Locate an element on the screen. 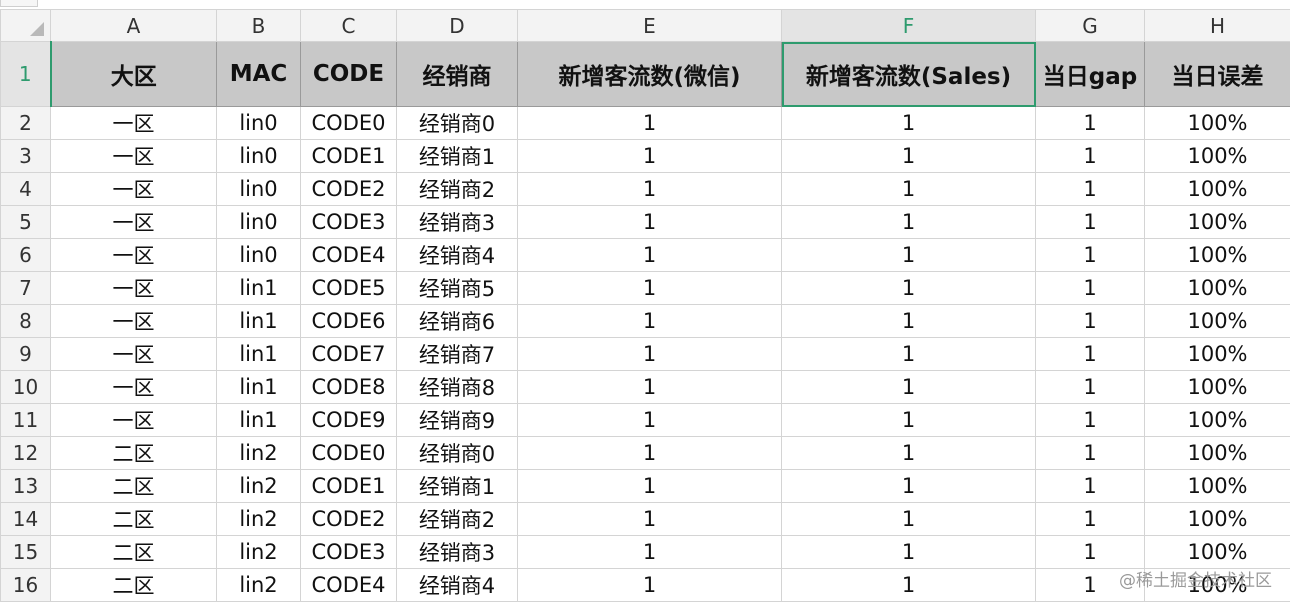 Image resolution: width=1290 pixels, height=605 pixels. header-cell-sales-traffic: 新增客流数(Sales) is located at coordinates (908, 74).